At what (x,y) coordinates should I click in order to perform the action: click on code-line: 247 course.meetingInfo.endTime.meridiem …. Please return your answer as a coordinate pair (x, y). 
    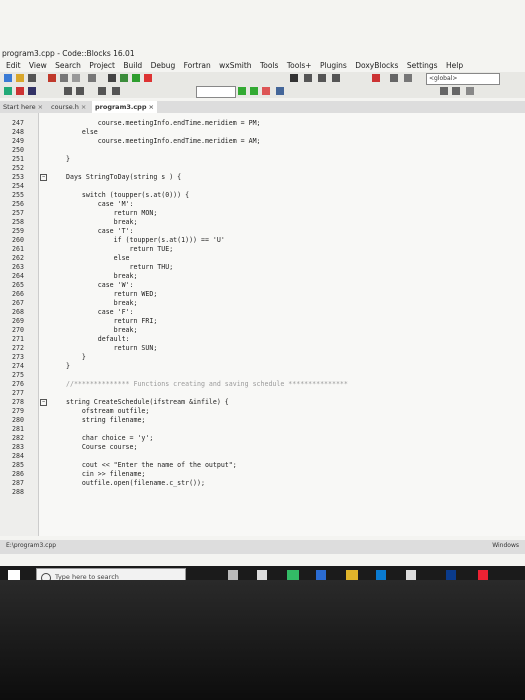
    Looking at the image, I should click on (262, 123).